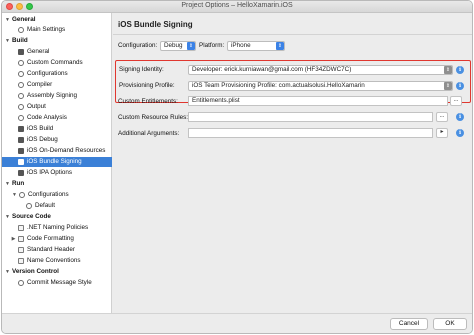 Image resolution: width=474 pixels, height=335 pixels. What do you see at coordinates (153, 117) in the screenshot?
I see `custom-resource-rules-label: Custom Resource Rules:` at bounding box center [153, 117].